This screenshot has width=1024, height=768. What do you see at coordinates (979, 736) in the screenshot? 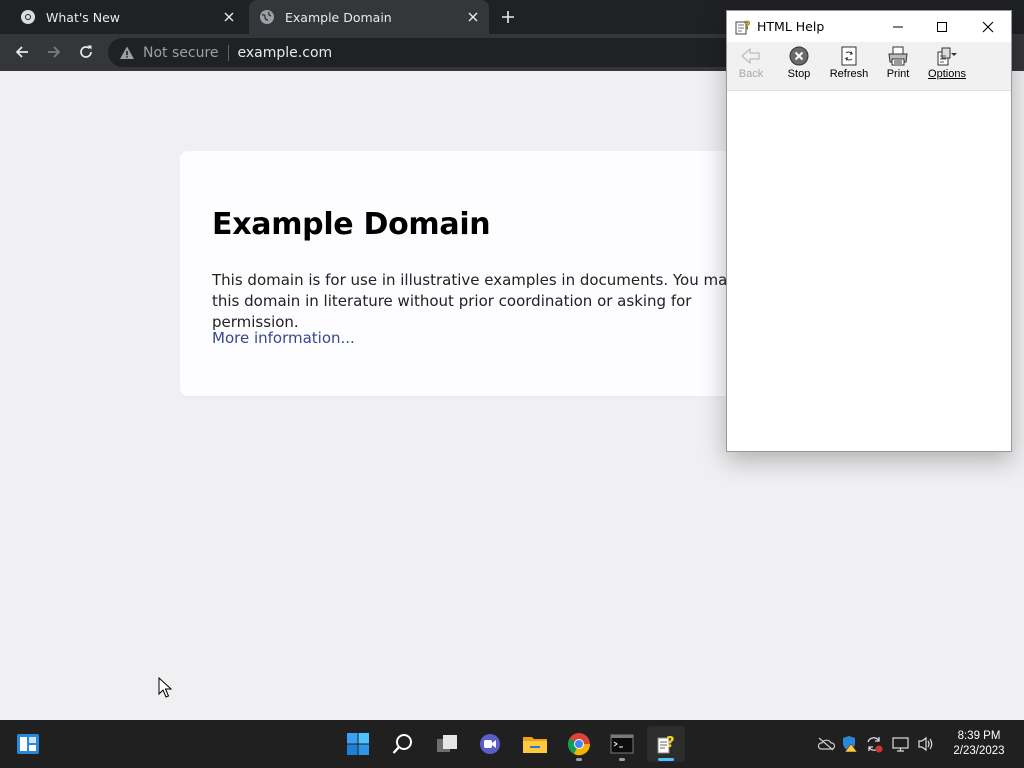
I see `clock-time: 8:39 PM` at bounding box center [979, 736].